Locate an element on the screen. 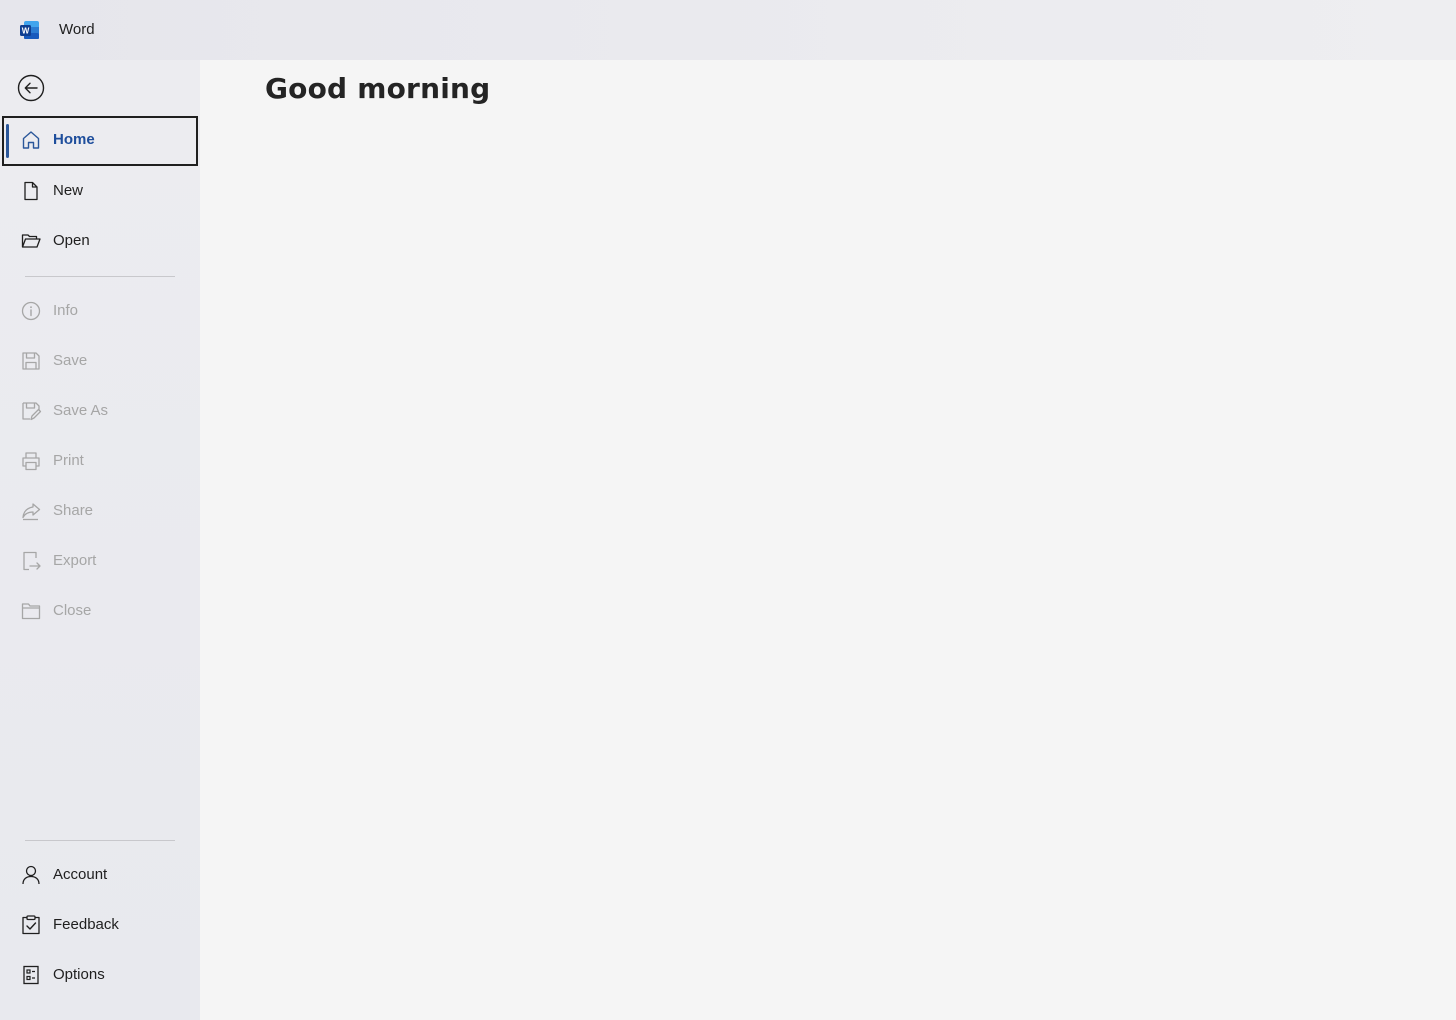 The image size is (1456, 1020). nav-print: Print is located at coordinates (100, 461).